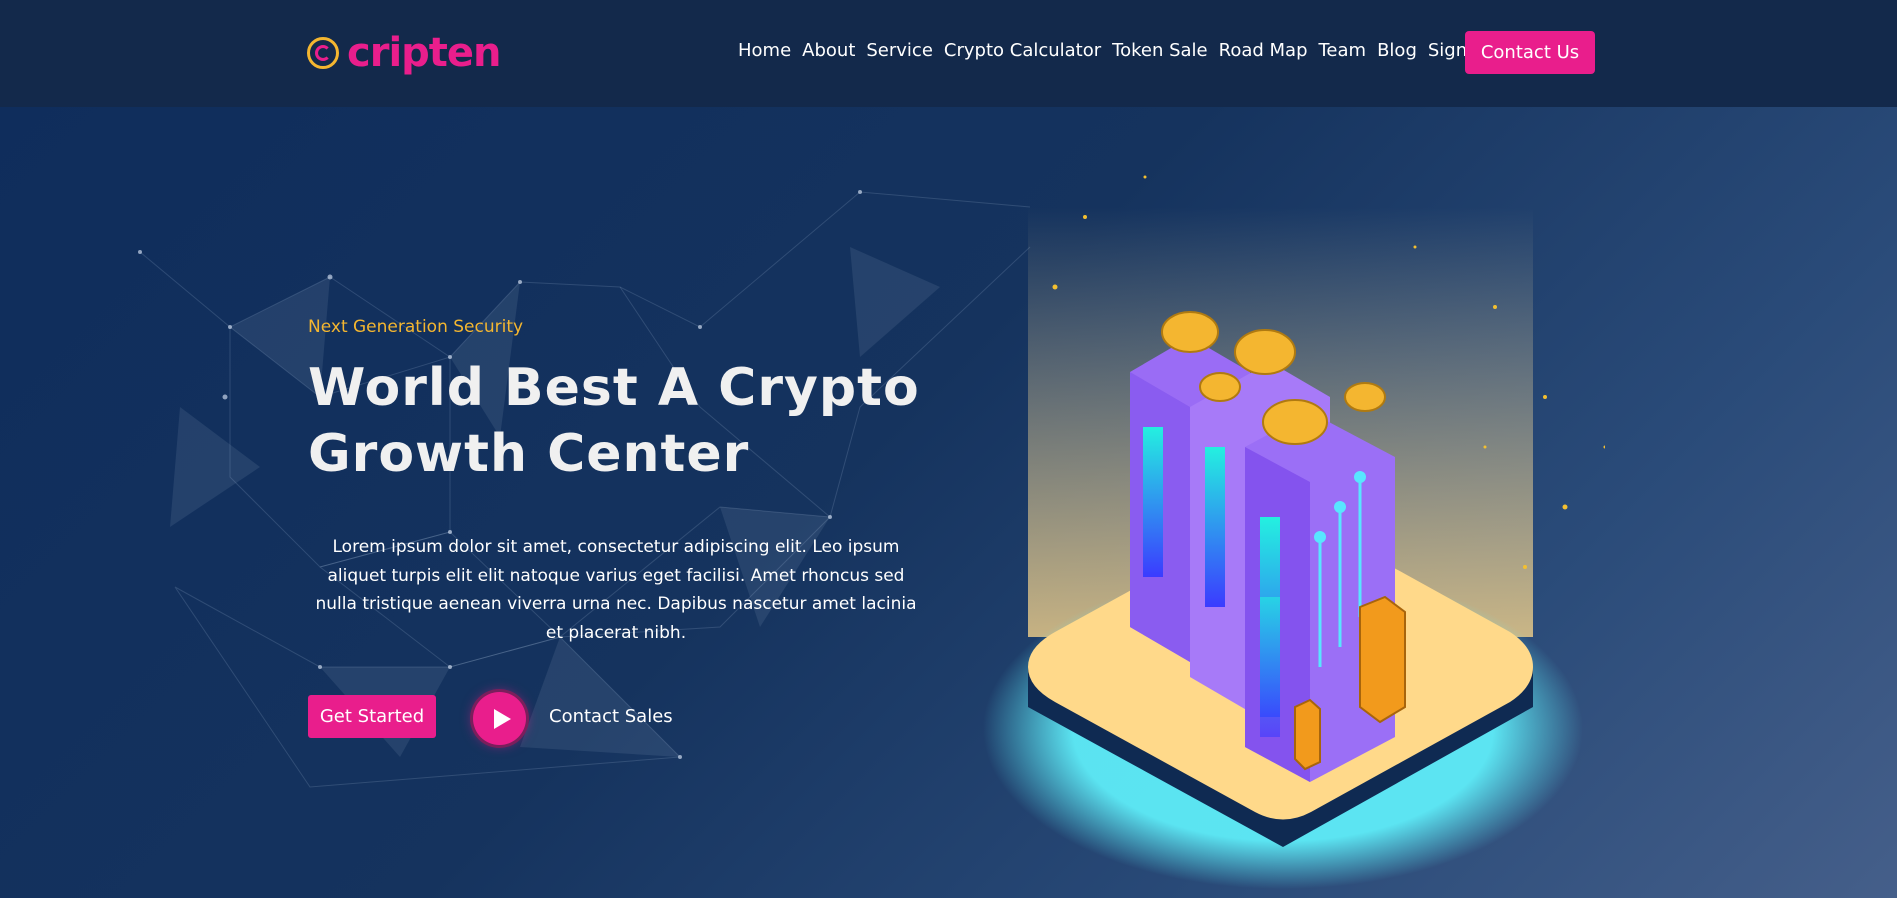 This screenshot has height=898, width=1897. What do you see at coordinates (1343, 50) in the screenshot?
I see `nav-team: Team` at bounding box center [1343, 50].